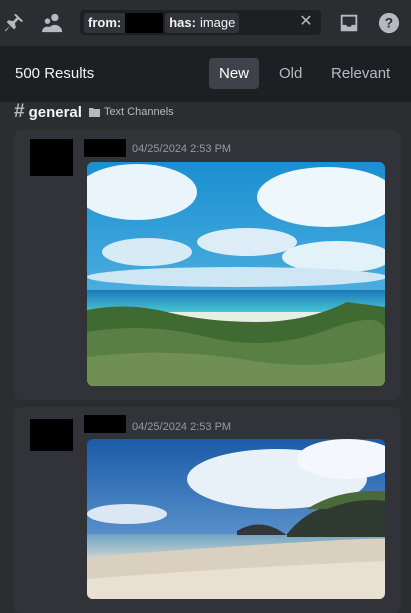 The width and height of the screenshot is (411, 613). I want to click on sort-old-button: Old, so click(290, 73).